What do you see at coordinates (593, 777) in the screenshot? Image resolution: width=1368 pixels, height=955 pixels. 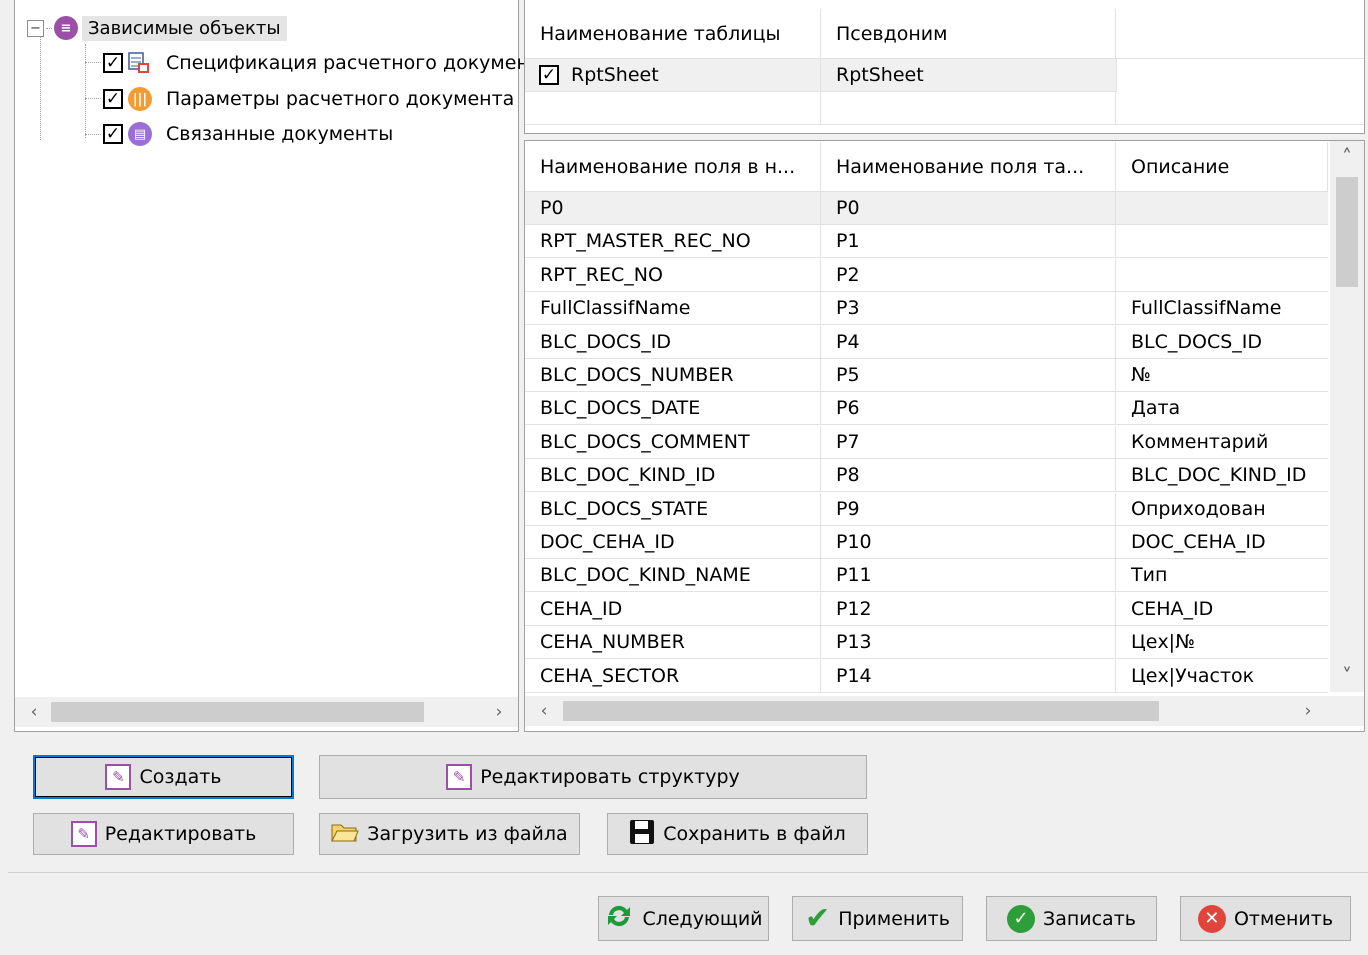 I see `edit-structure-button: ✎ Редактировать структуру` at bounding box center [593, 777].